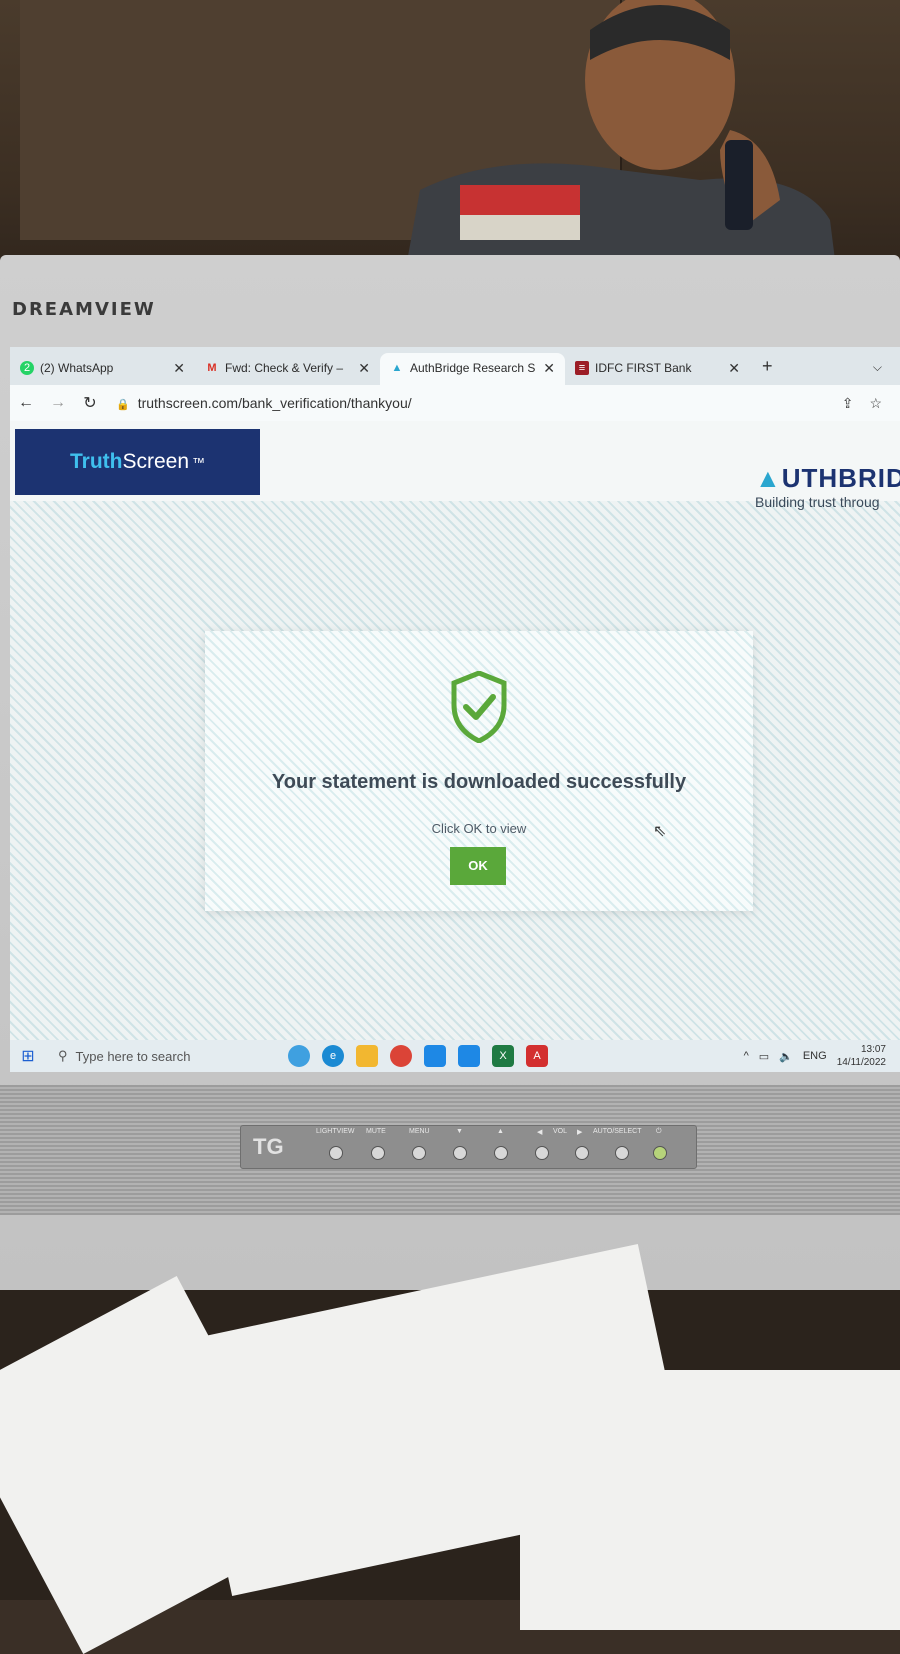 The image size is (900, 1654). I want to click on new-tab-button: +, so click(767, 370).